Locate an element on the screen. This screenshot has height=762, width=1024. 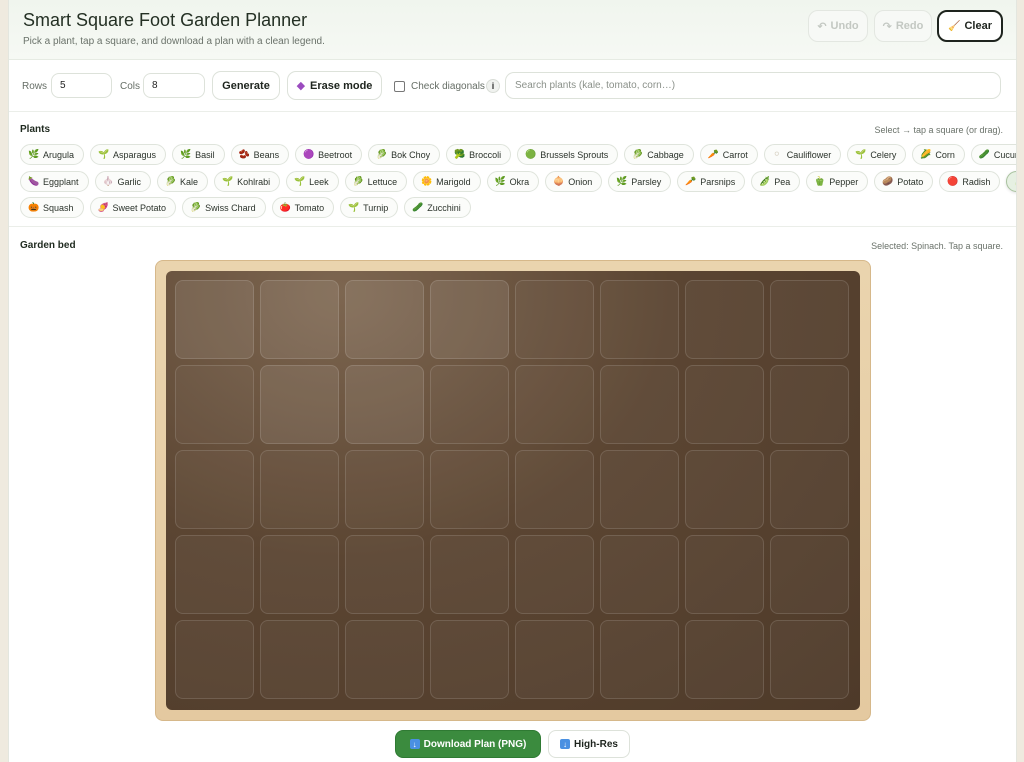
plant-chip-basil: 🌿 Basil is located at coordinates (198, 154).